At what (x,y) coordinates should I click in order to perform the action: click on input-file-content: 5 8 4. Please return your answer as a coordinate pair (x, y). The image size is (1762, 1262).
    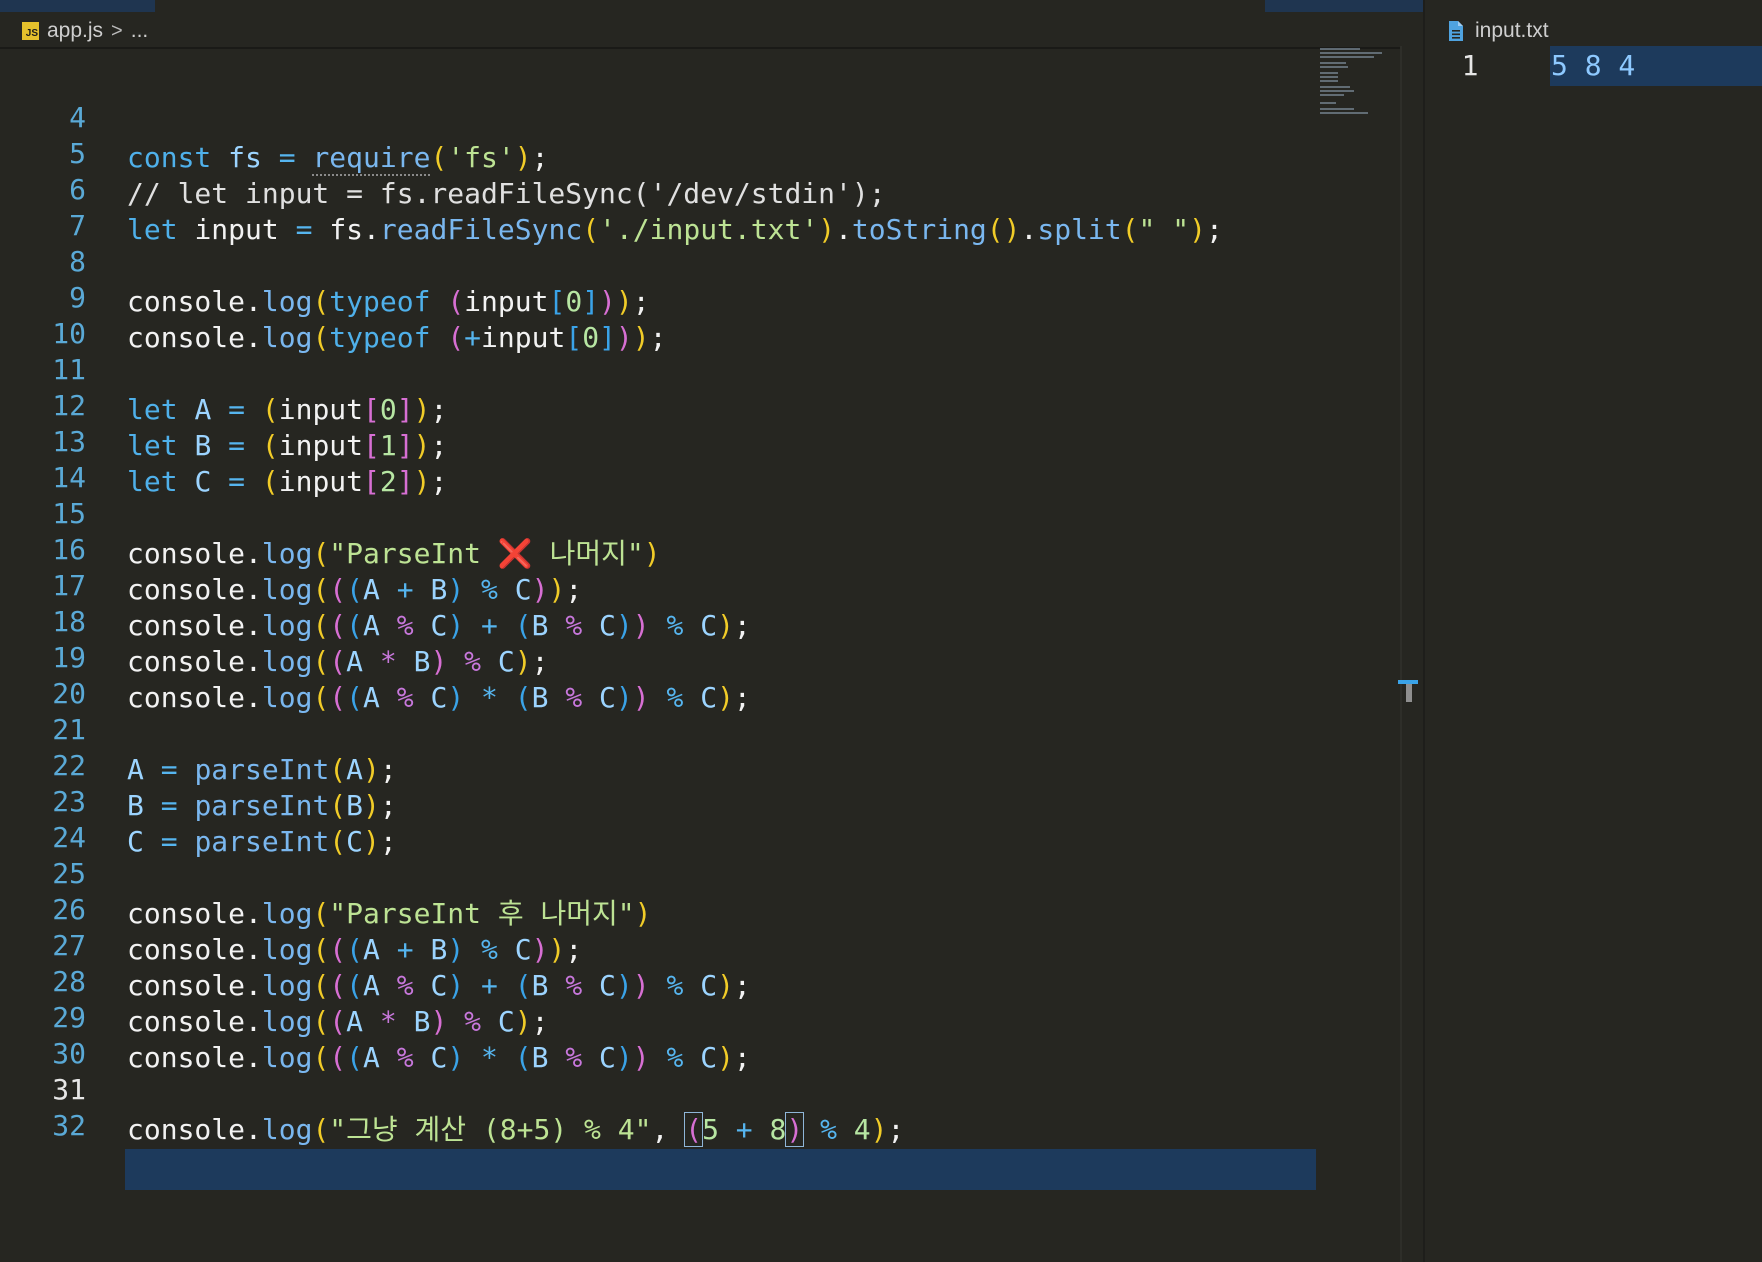
    Looking at the image, I should click on (1593, 66).